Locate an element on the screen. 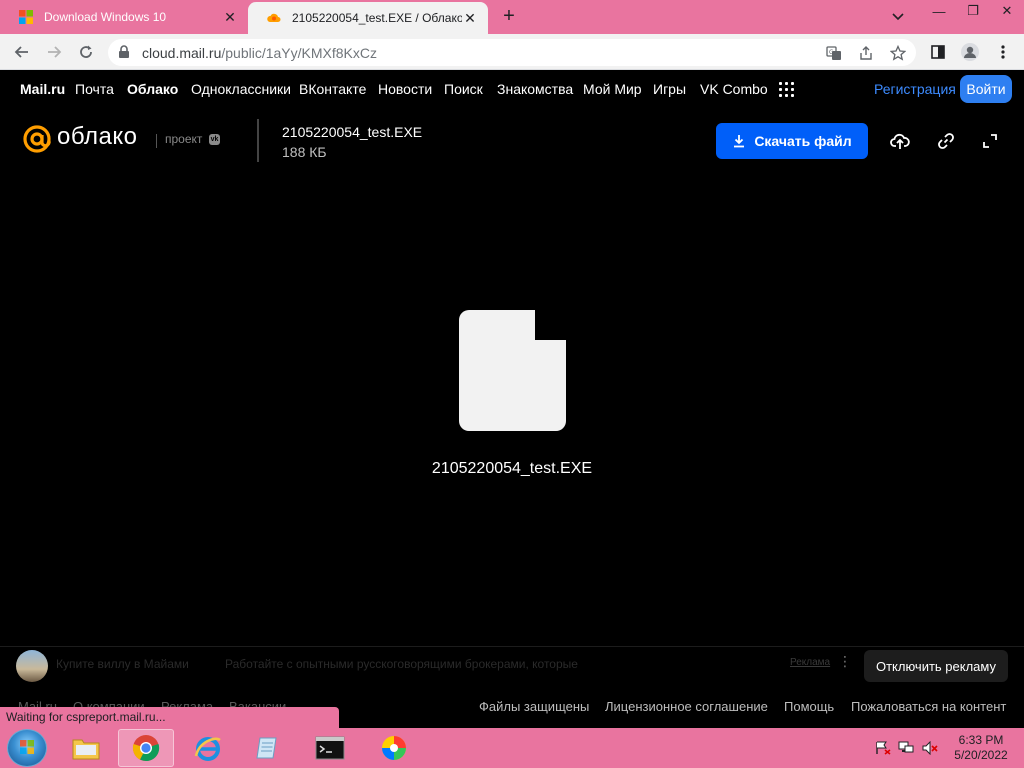  svg-text: G is located at coordinates (831, 52).